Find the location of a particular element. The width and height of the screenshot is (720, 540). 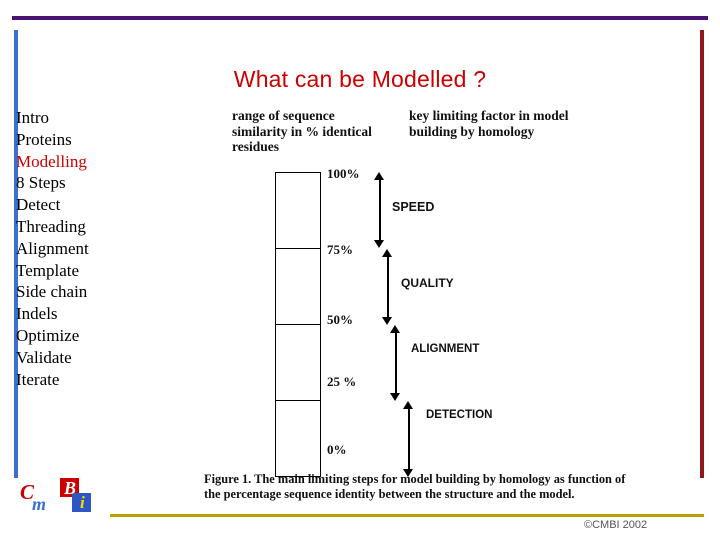

stage-label-speed: SPEED is located at coordinates (413, 207).